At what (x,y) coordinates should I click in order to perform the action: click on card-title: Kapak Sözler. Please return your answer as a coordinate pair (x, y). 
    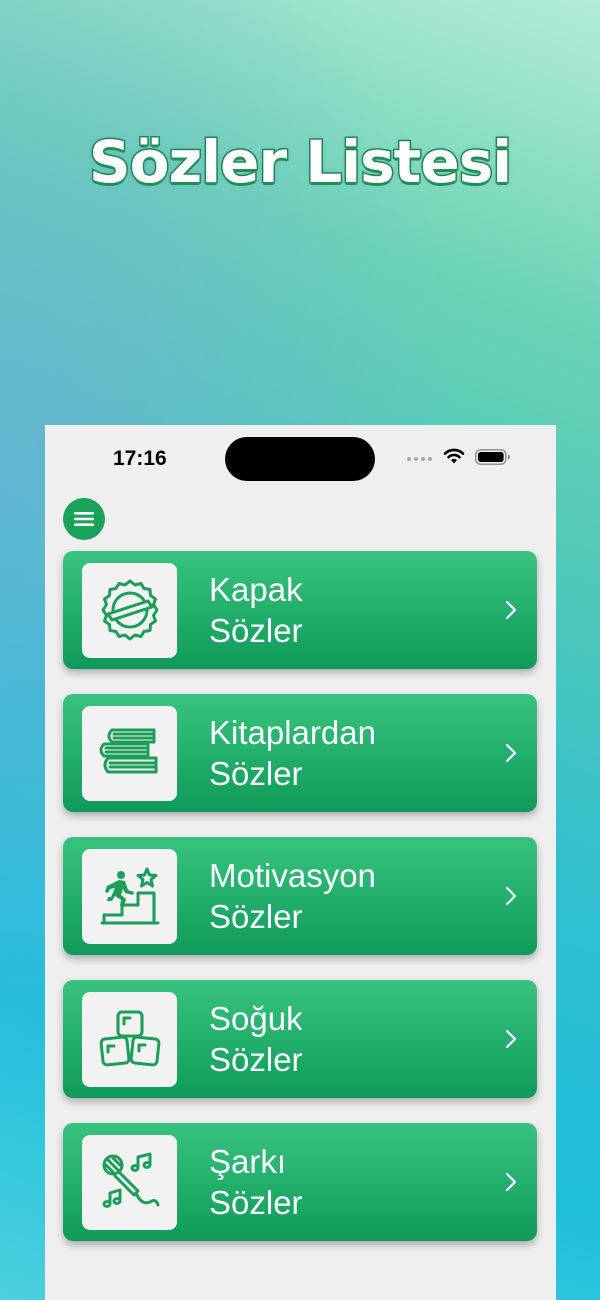
    Looking at the image, I should click on (256, 610).